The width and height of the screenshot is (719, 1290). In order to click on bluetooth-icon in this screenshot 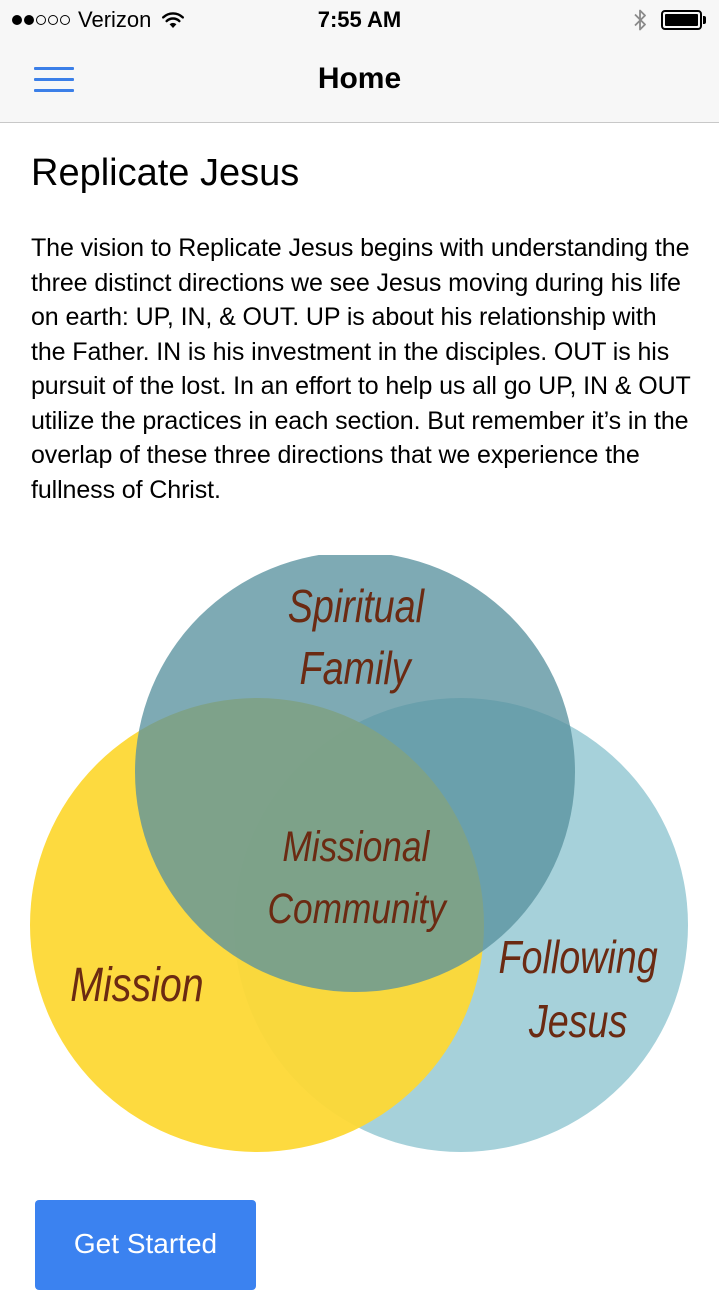, I will do `click(640, 20)`.